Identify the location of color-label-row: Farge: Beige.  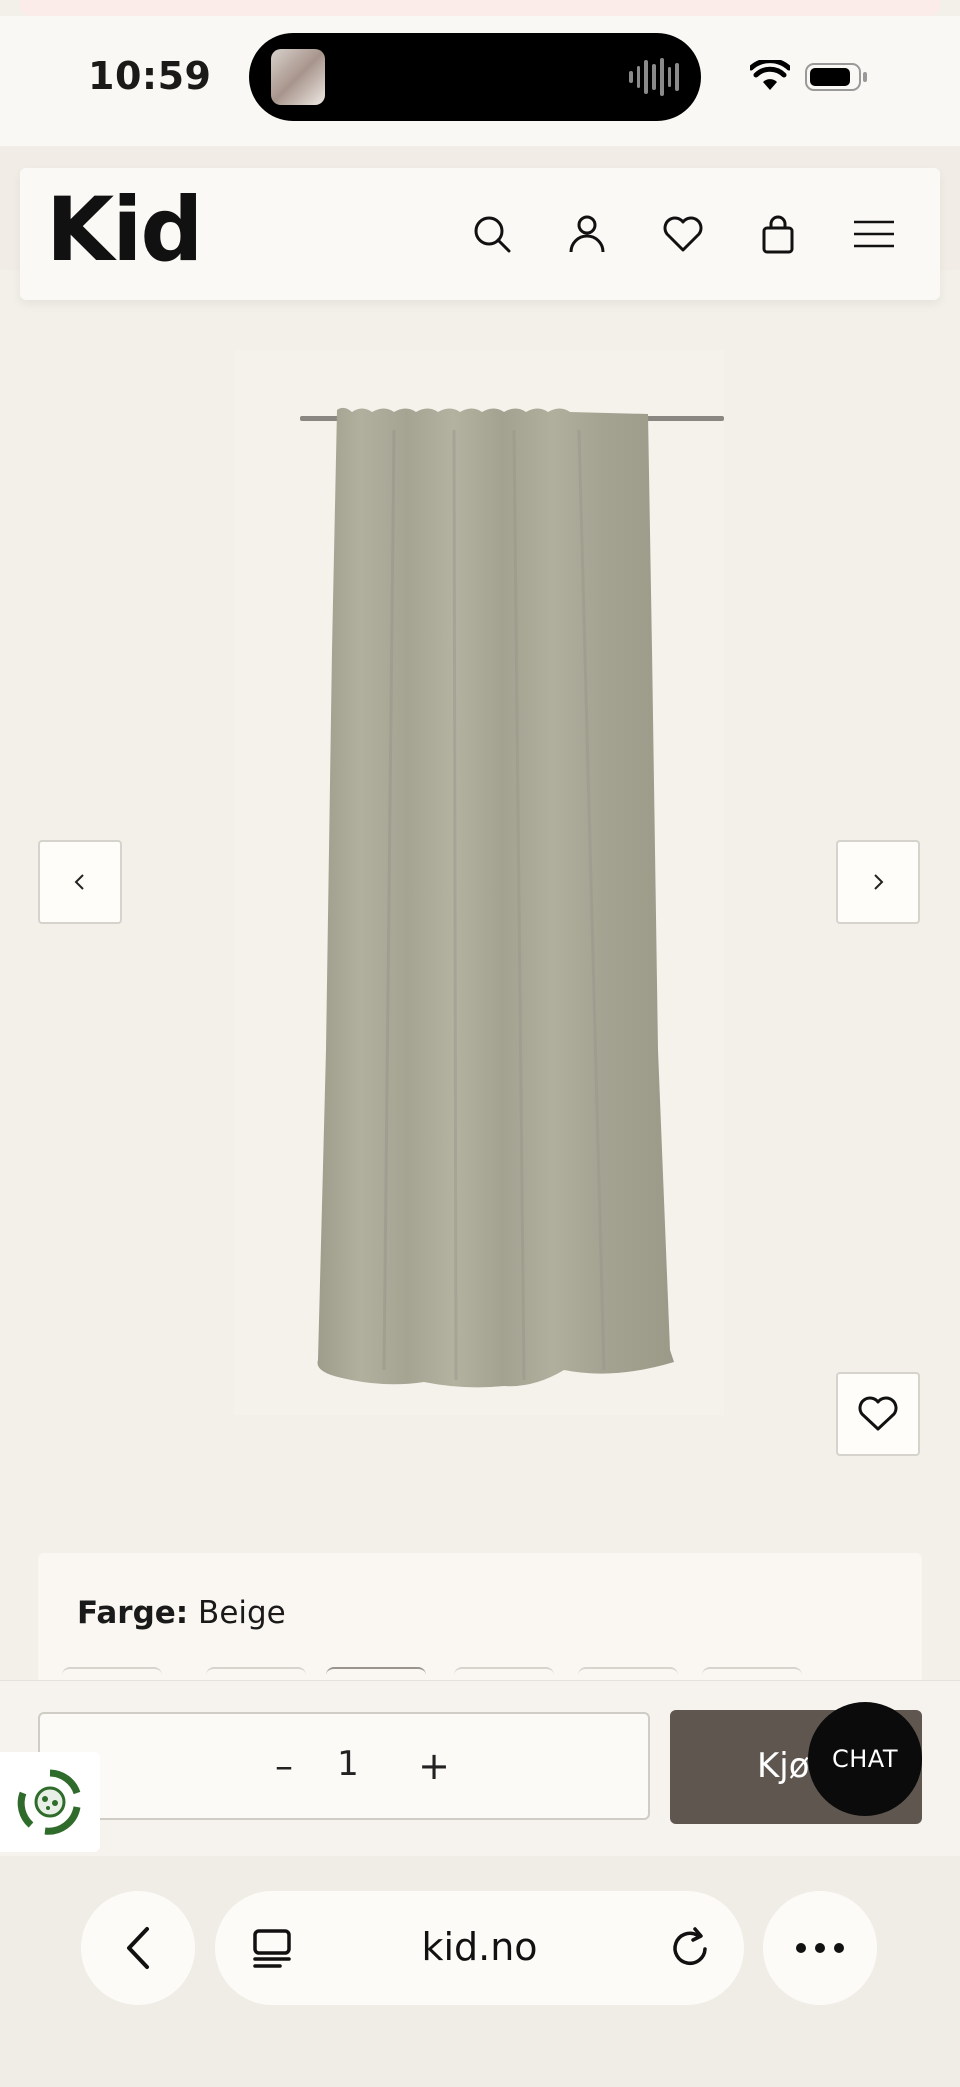
(181, 1613).